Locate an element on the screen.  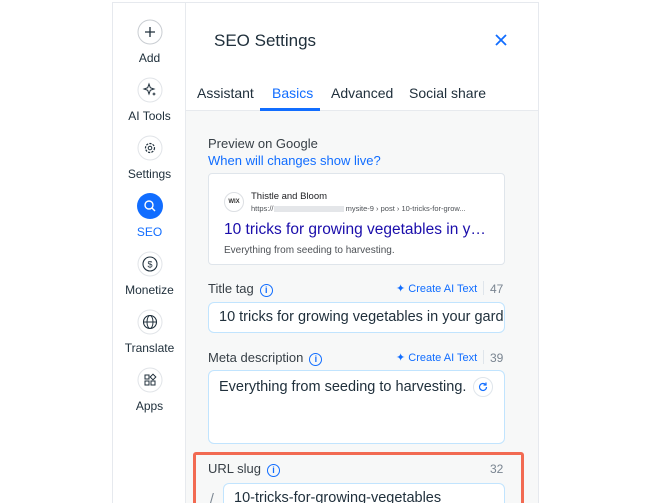
rail-label-settings: Settings is located at coordinates (149, 174).